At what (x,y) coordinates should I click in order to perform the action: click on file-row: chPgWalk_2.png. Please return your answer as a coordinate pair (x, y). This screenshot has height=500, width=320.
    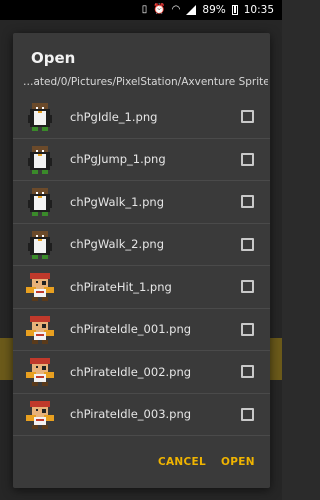
    Looking at the image, I should click on (141, 245).